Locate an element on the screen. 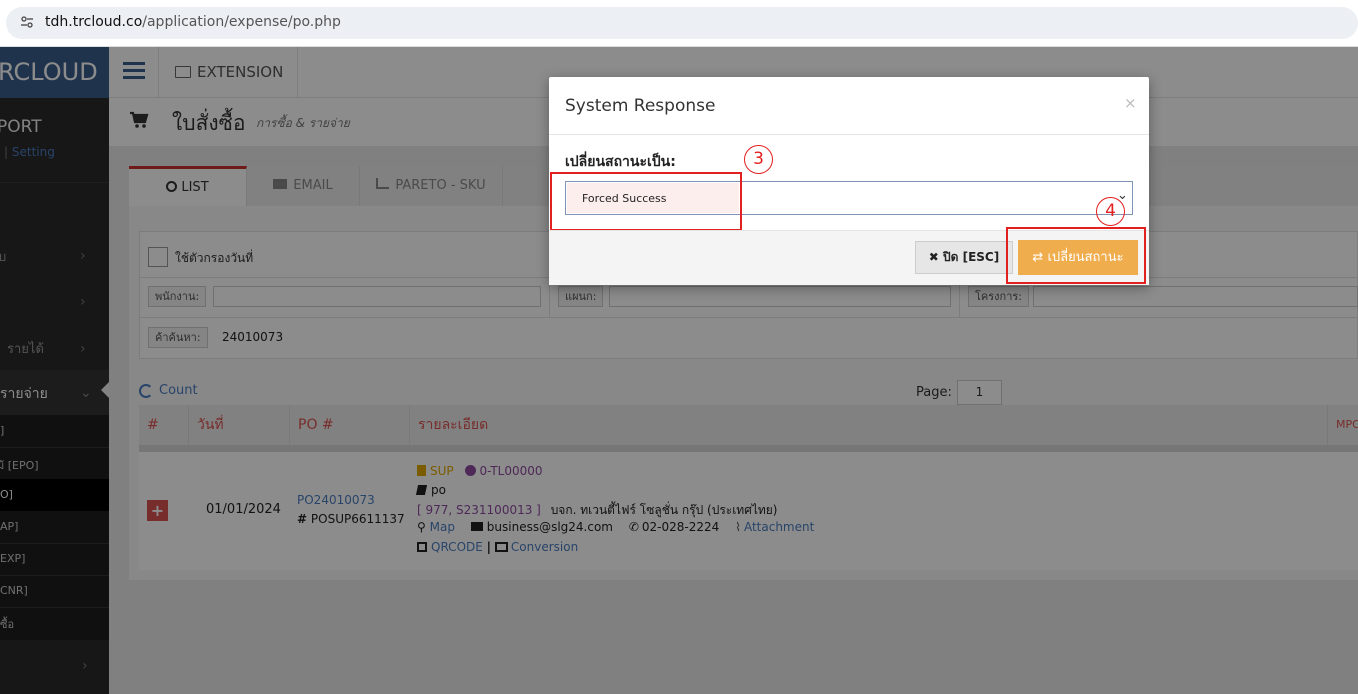 The image size is (1358, 694). url-path: /application/expense/po.php is located at coordinates (241, 22).